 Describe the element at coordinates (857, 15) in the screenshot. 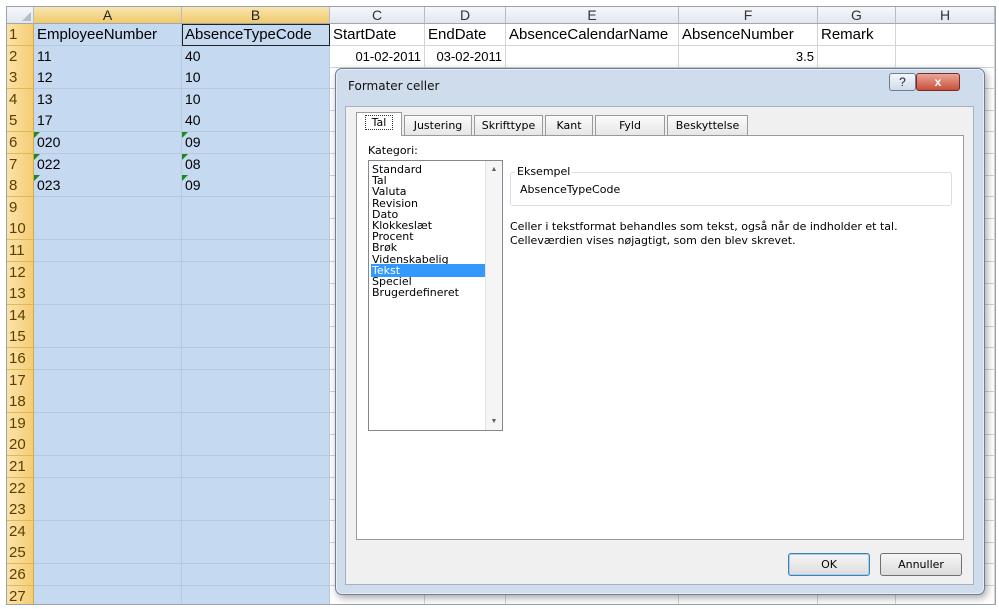

I see `column-header-g: G` at that location.